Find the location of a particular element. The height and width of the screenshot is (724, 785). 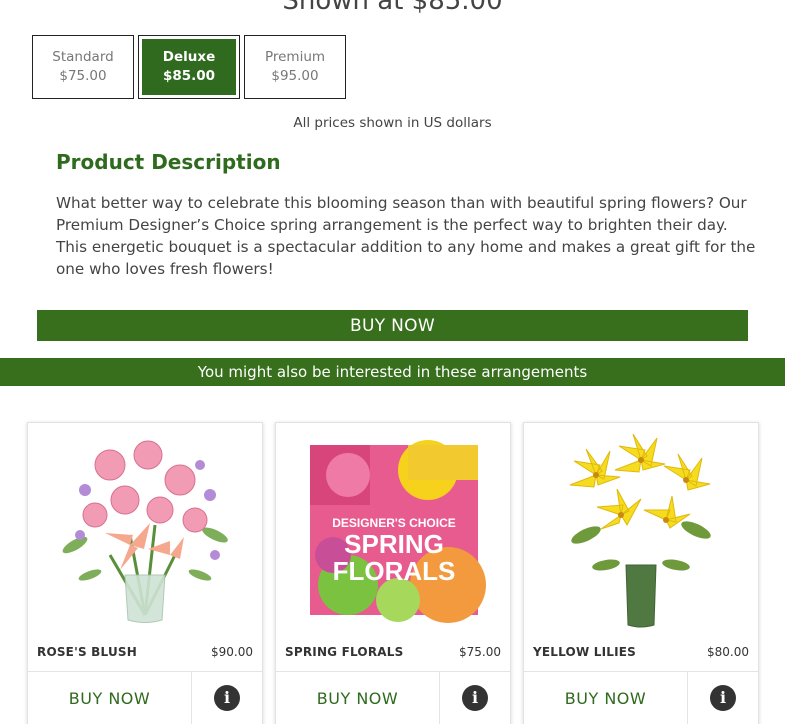

product-description-heading: Product Description is located at coordinates (168, 162).